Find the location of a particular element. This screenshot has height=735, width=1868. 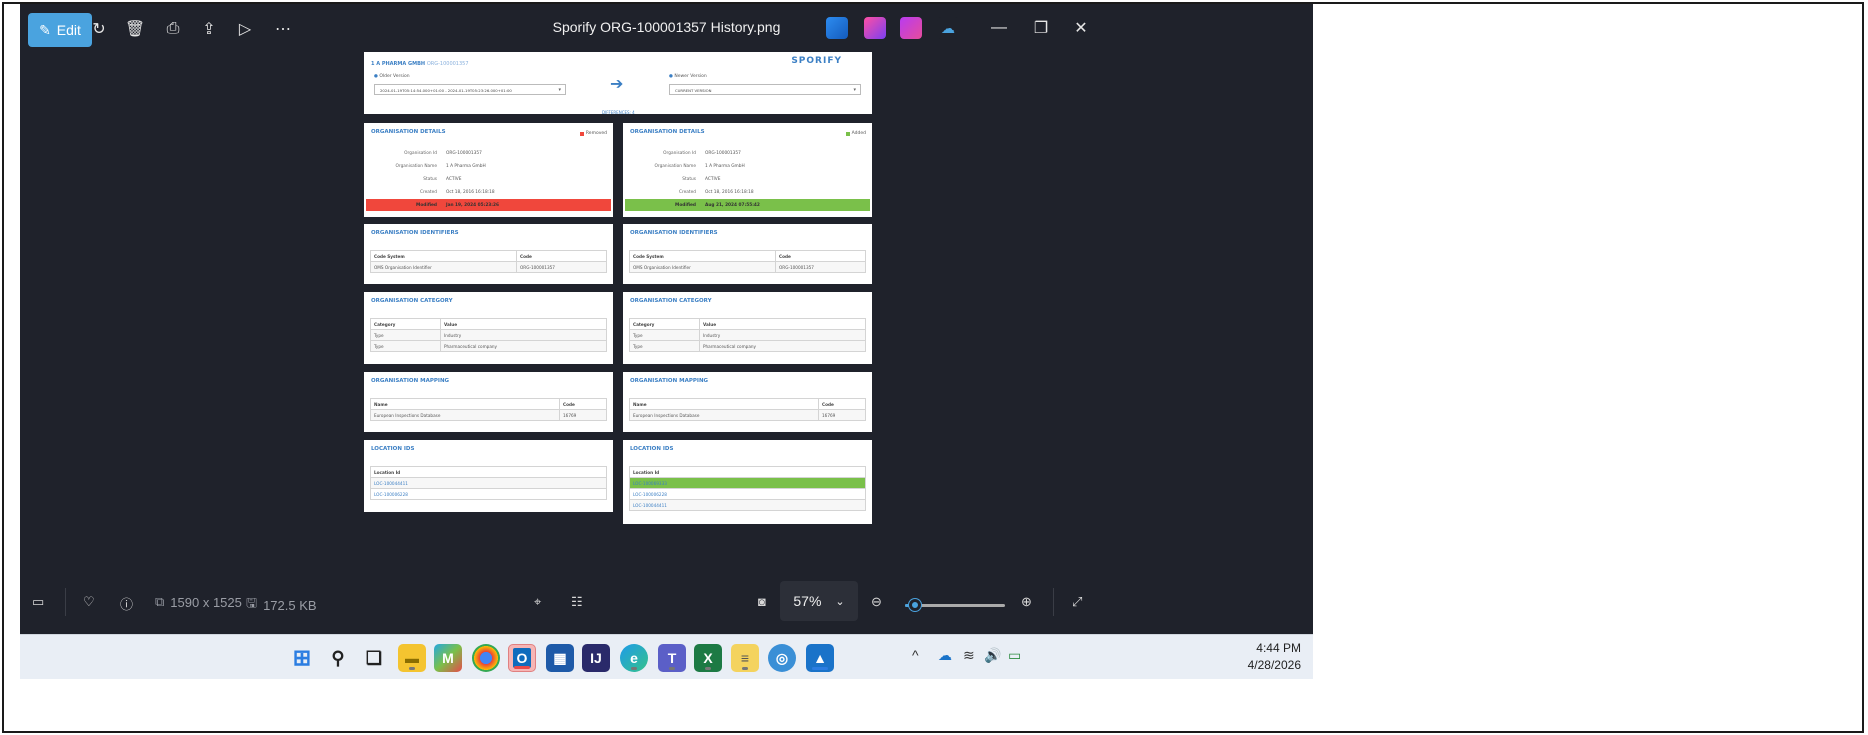

jetbrains-icon: IJ is located at coordinates (596, 658).